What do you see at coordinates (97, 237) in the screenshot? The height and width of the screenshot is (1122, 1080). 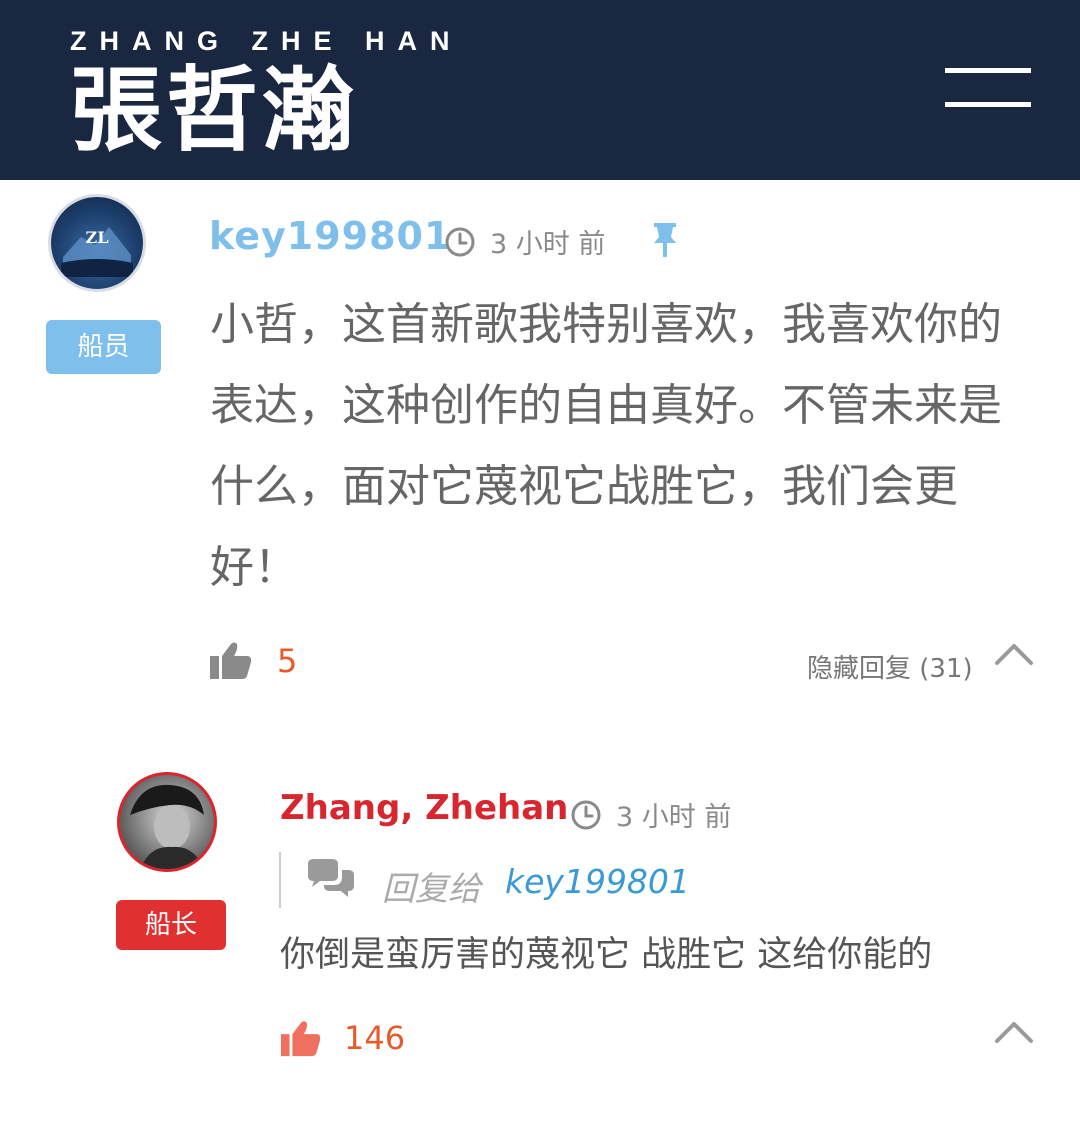 I see `svg-text: ZL` at bounding box center [97, 237].